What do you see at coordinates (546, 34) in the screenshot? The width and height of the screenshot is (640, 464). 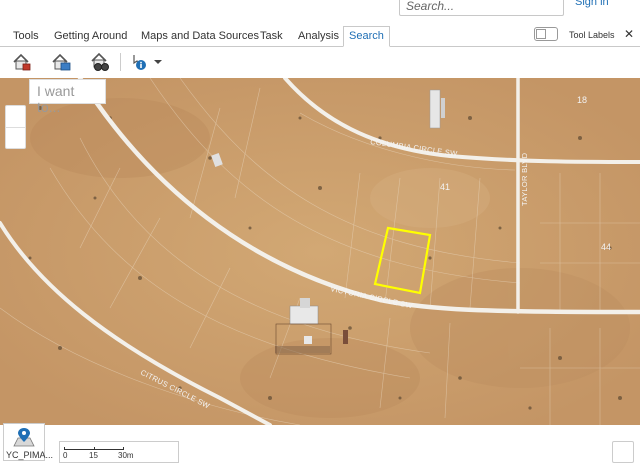 I see `tool-labels-toggle` at bounding box center [546, 34].